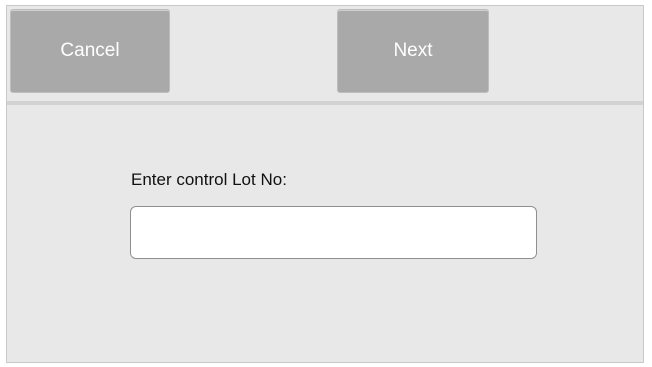 The image size is (652, 367). I want to click on toolbar-divider, so click(325, 103).